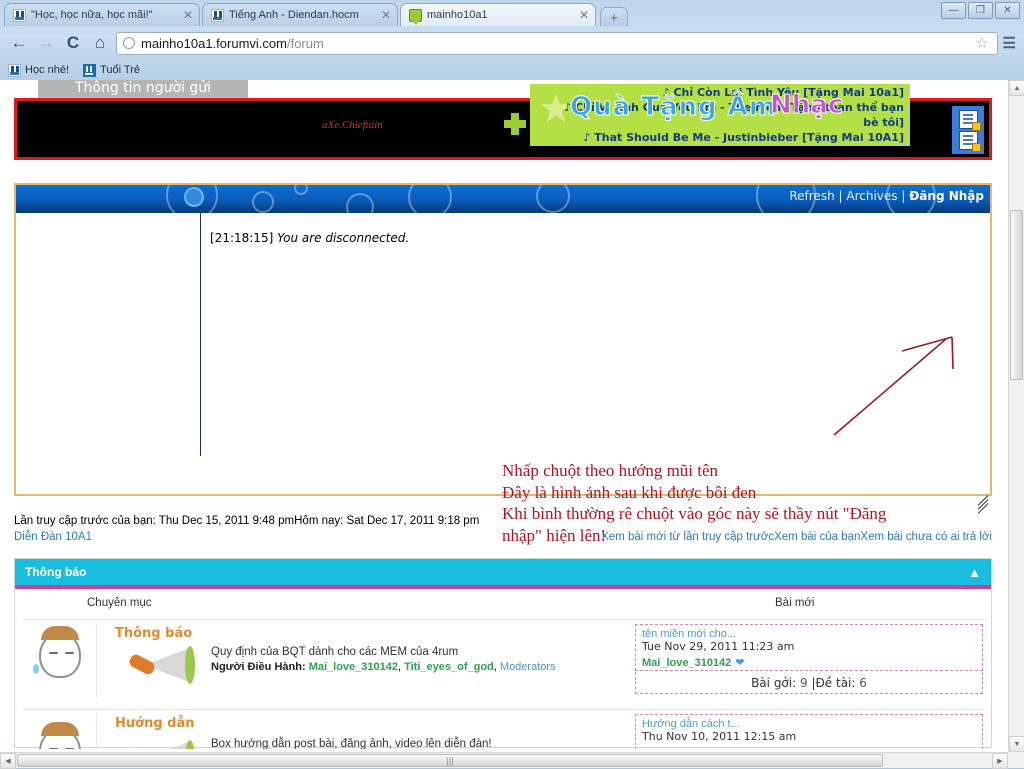 This screenshot has height=769, width=1024. Describe the element at coordinates (214, 43) in the screenshot. I see `url-host: mainho10a1.forumvi.com` at that location.